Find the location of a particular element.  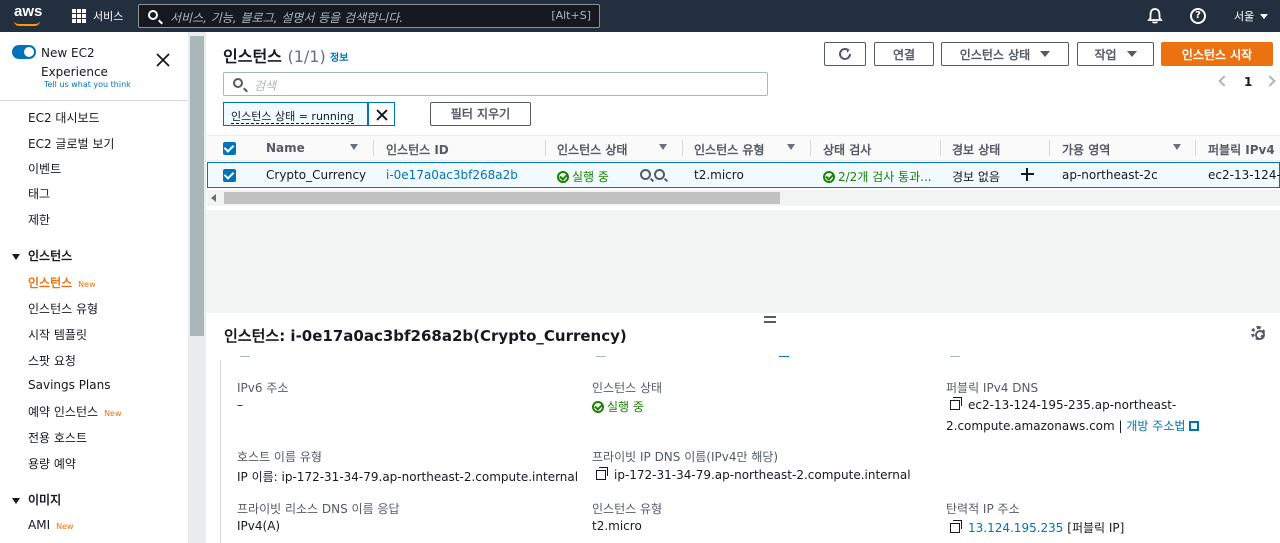

panel-resize-handle is located at coordinates (770, 319).